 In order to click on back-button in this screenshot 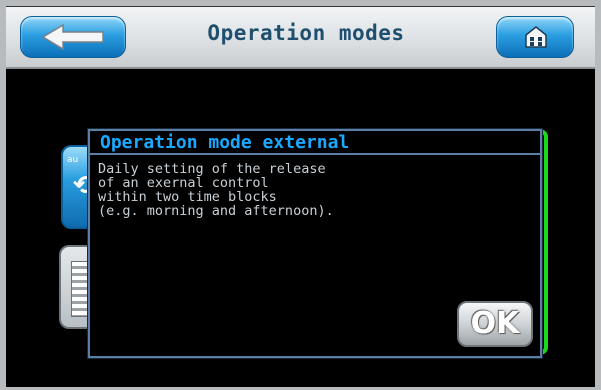, I will do `click(73, 37)`.